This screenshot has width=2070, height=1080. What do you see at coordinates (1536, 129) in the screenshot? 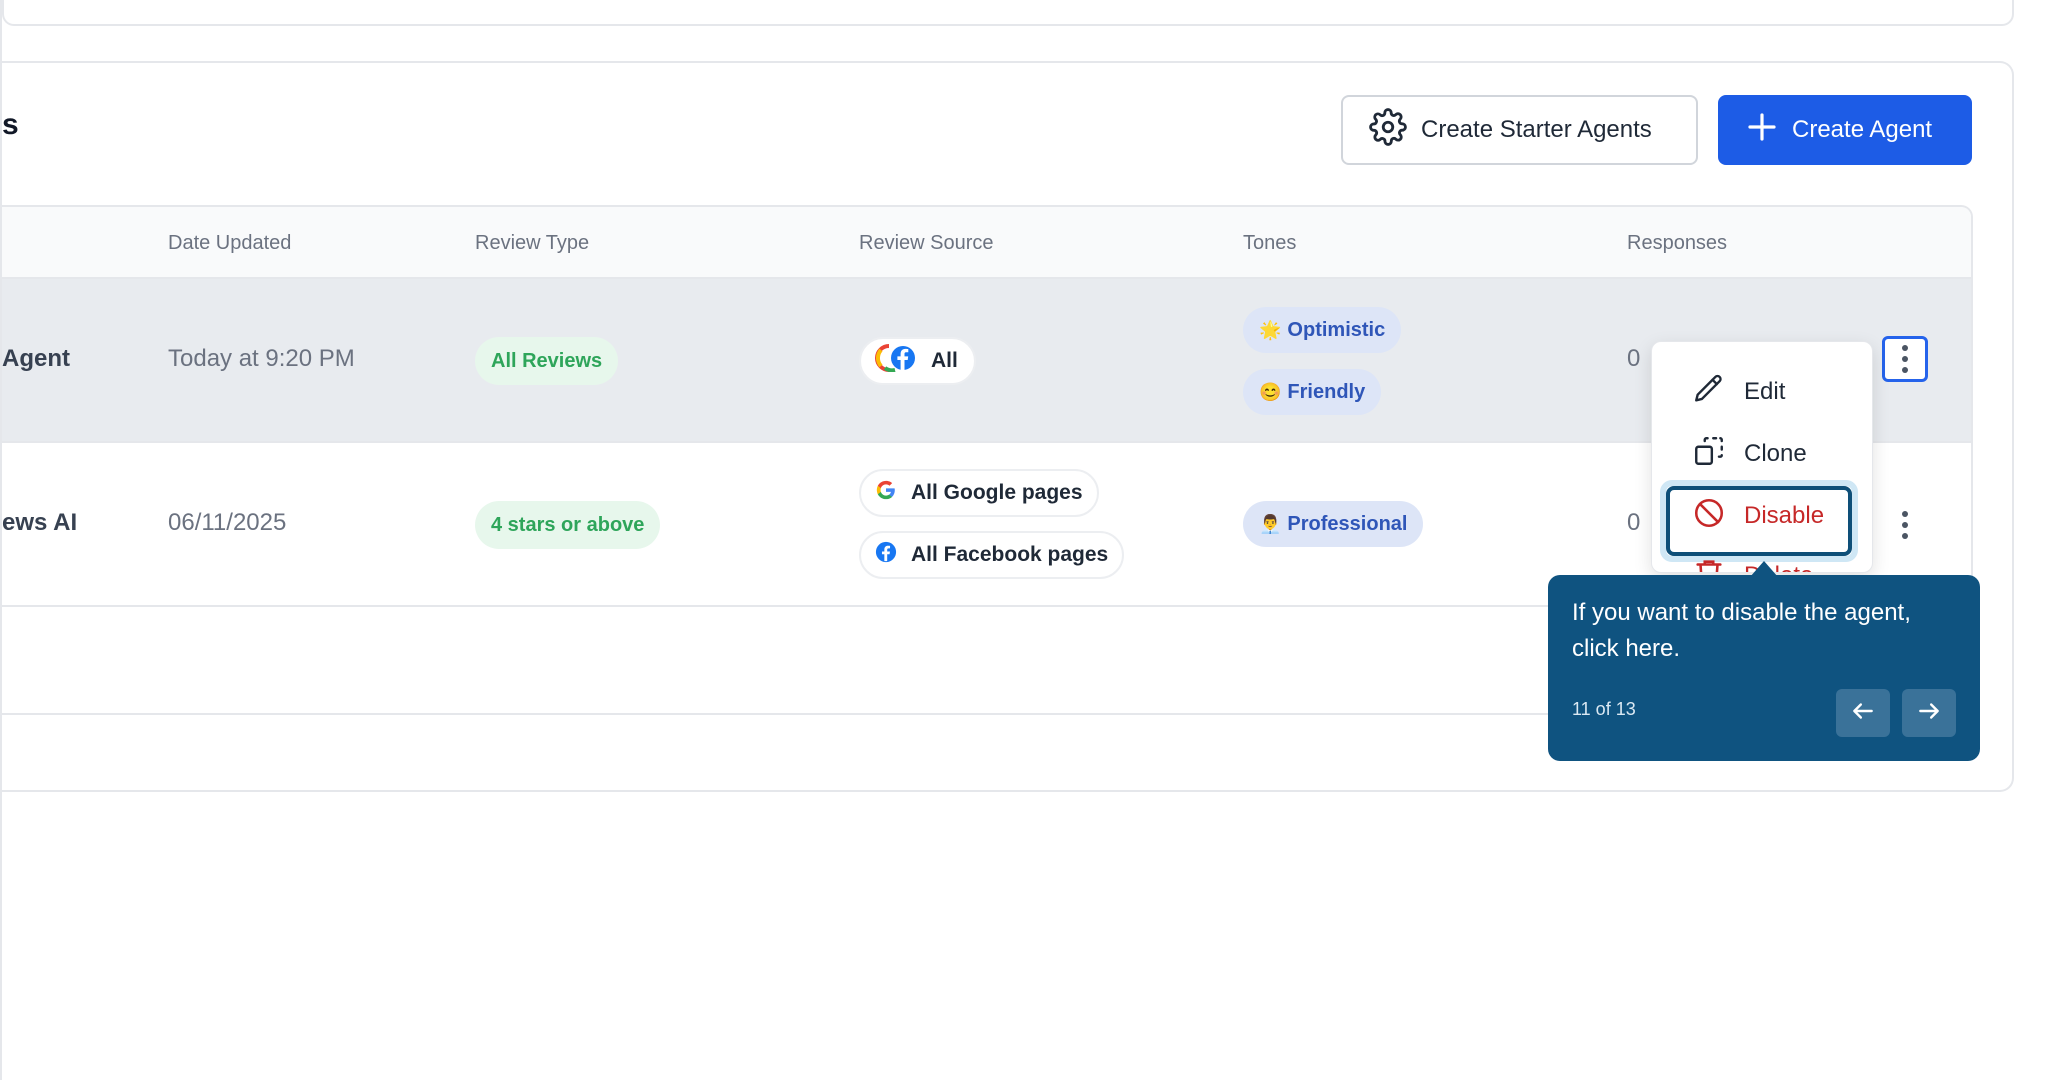
I see `create-starter-agents-label: Create Starter Agents` at bounding box center [1536, 129].